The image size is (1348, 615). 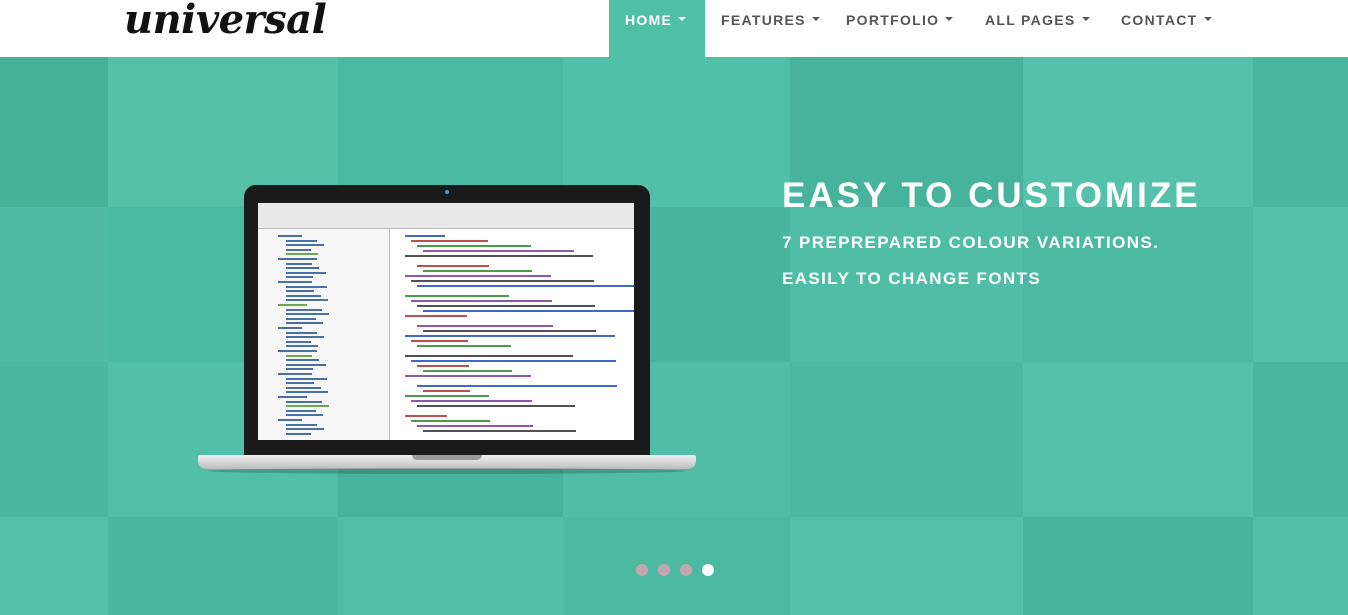 What do you see at coordinates (324, 334) in the screenshot?
I see `ide-file-tree` at bounding box center [324, 334].